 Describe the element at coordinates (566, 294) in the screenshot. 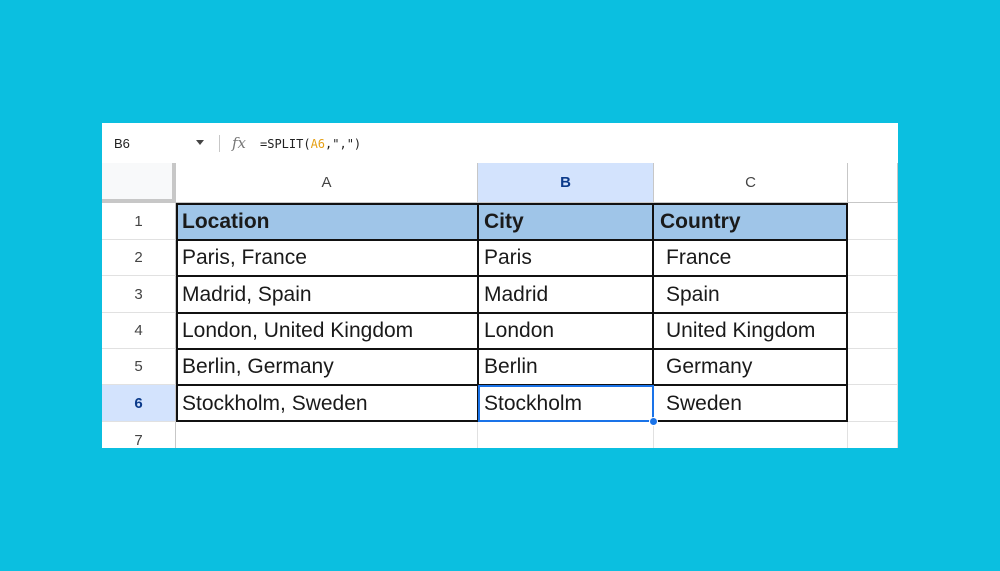

I see `cell-b3: Madrid` at that location.